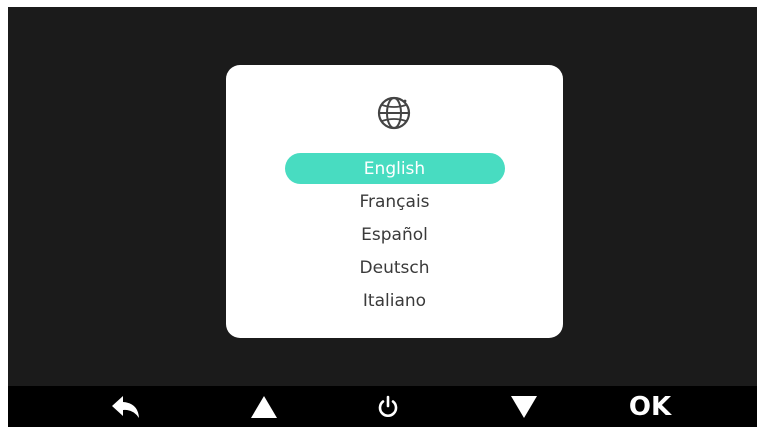 The width and height of the screenshot is (757, 427). I want to click on down-button, so click(524, 406).